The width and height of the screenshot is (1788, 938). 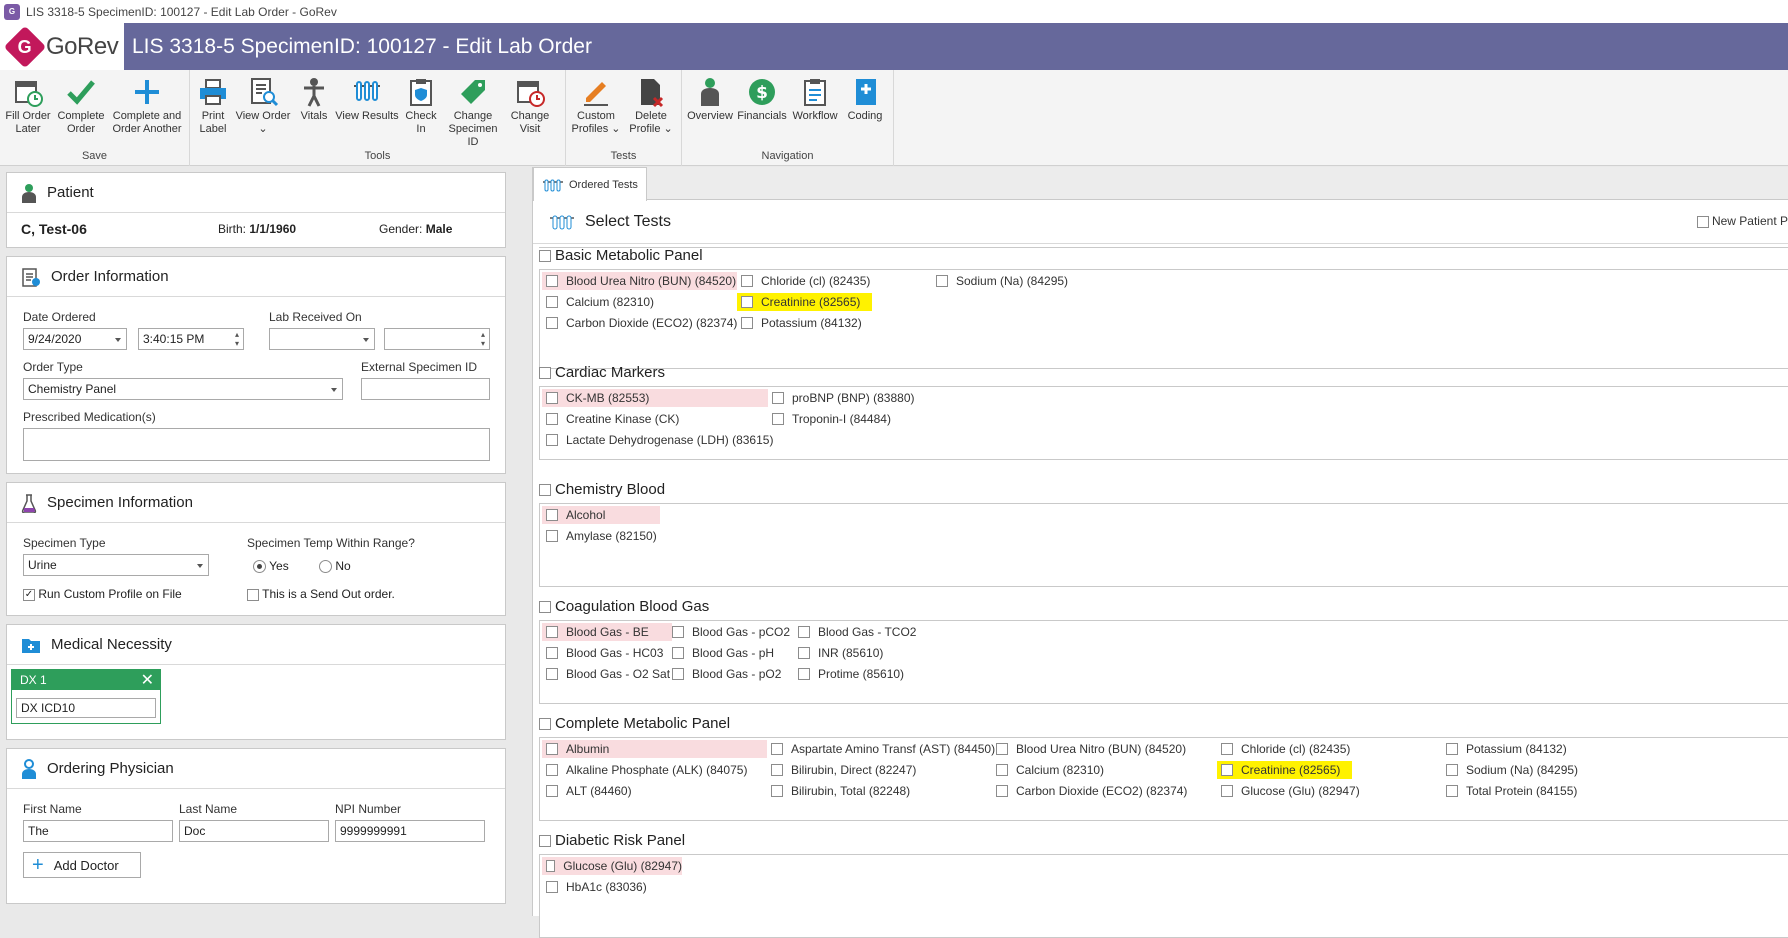 I want to click on order-type-select: Chemistry Panel, so click(x=183, y=389).